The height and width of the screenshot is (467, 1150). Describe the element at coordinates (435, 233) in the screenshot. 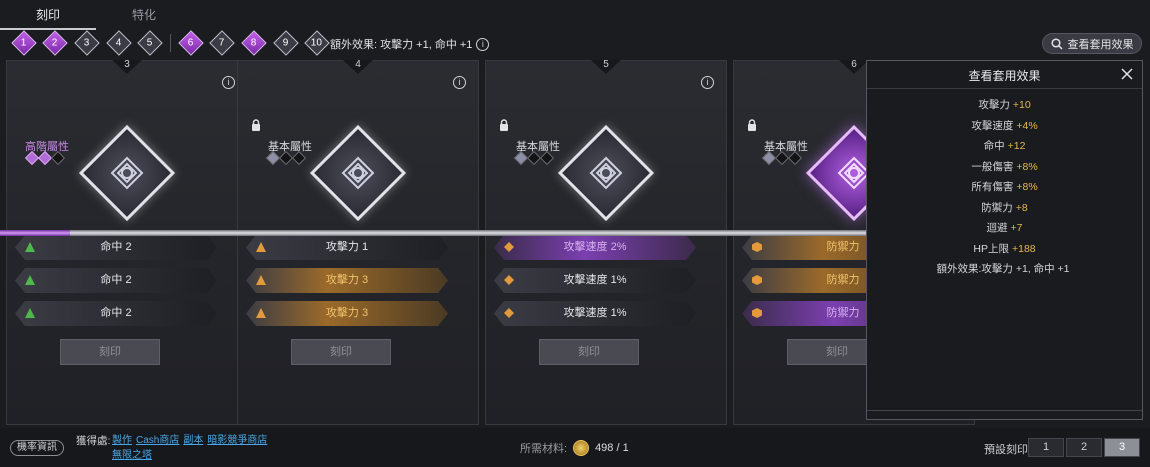

I see `connection-beam` at that location.